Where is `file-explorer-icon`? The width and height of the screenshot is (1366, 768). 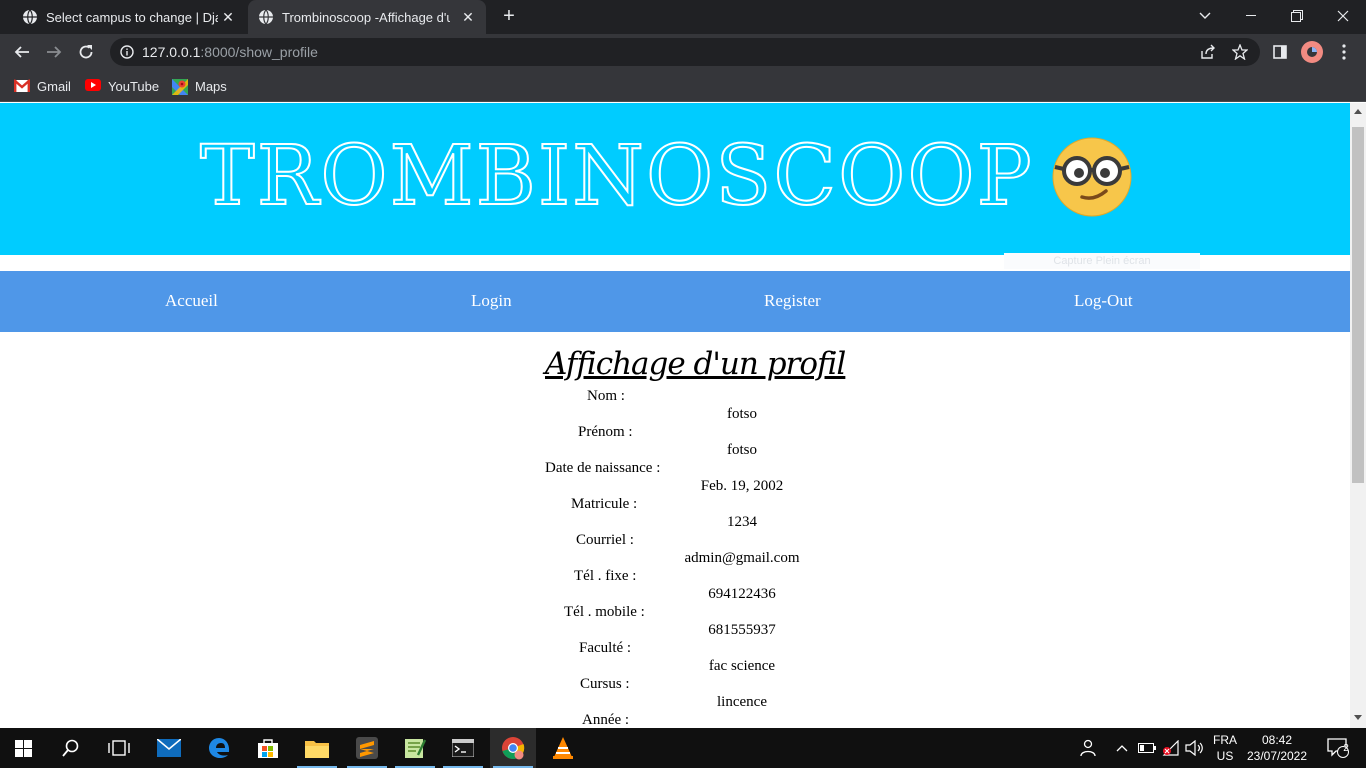 file-explorer-icon is located at coordinates (317, 748).